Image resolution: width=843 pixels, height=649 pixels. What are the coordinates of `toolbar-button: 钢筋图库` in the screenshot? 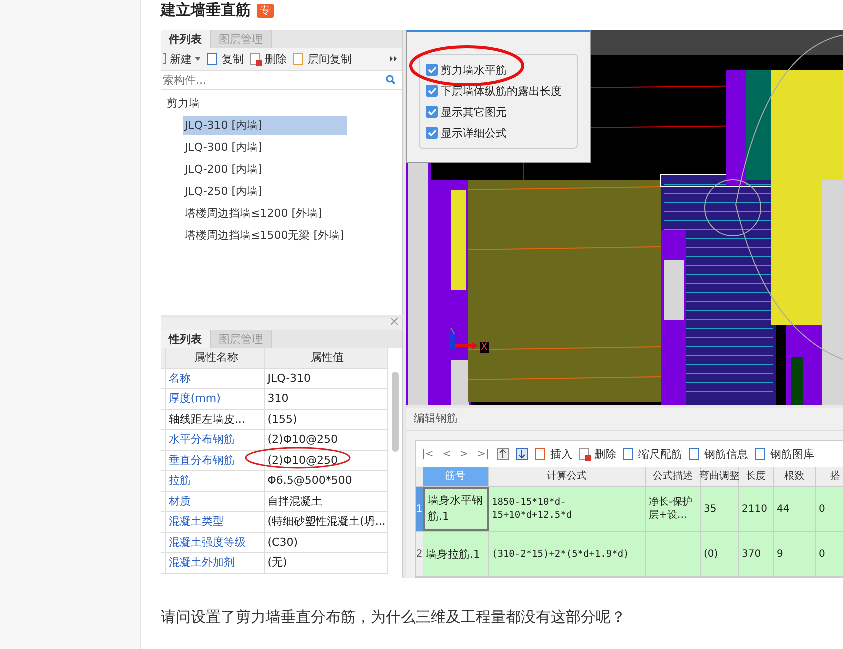 It's located at (784, 454).